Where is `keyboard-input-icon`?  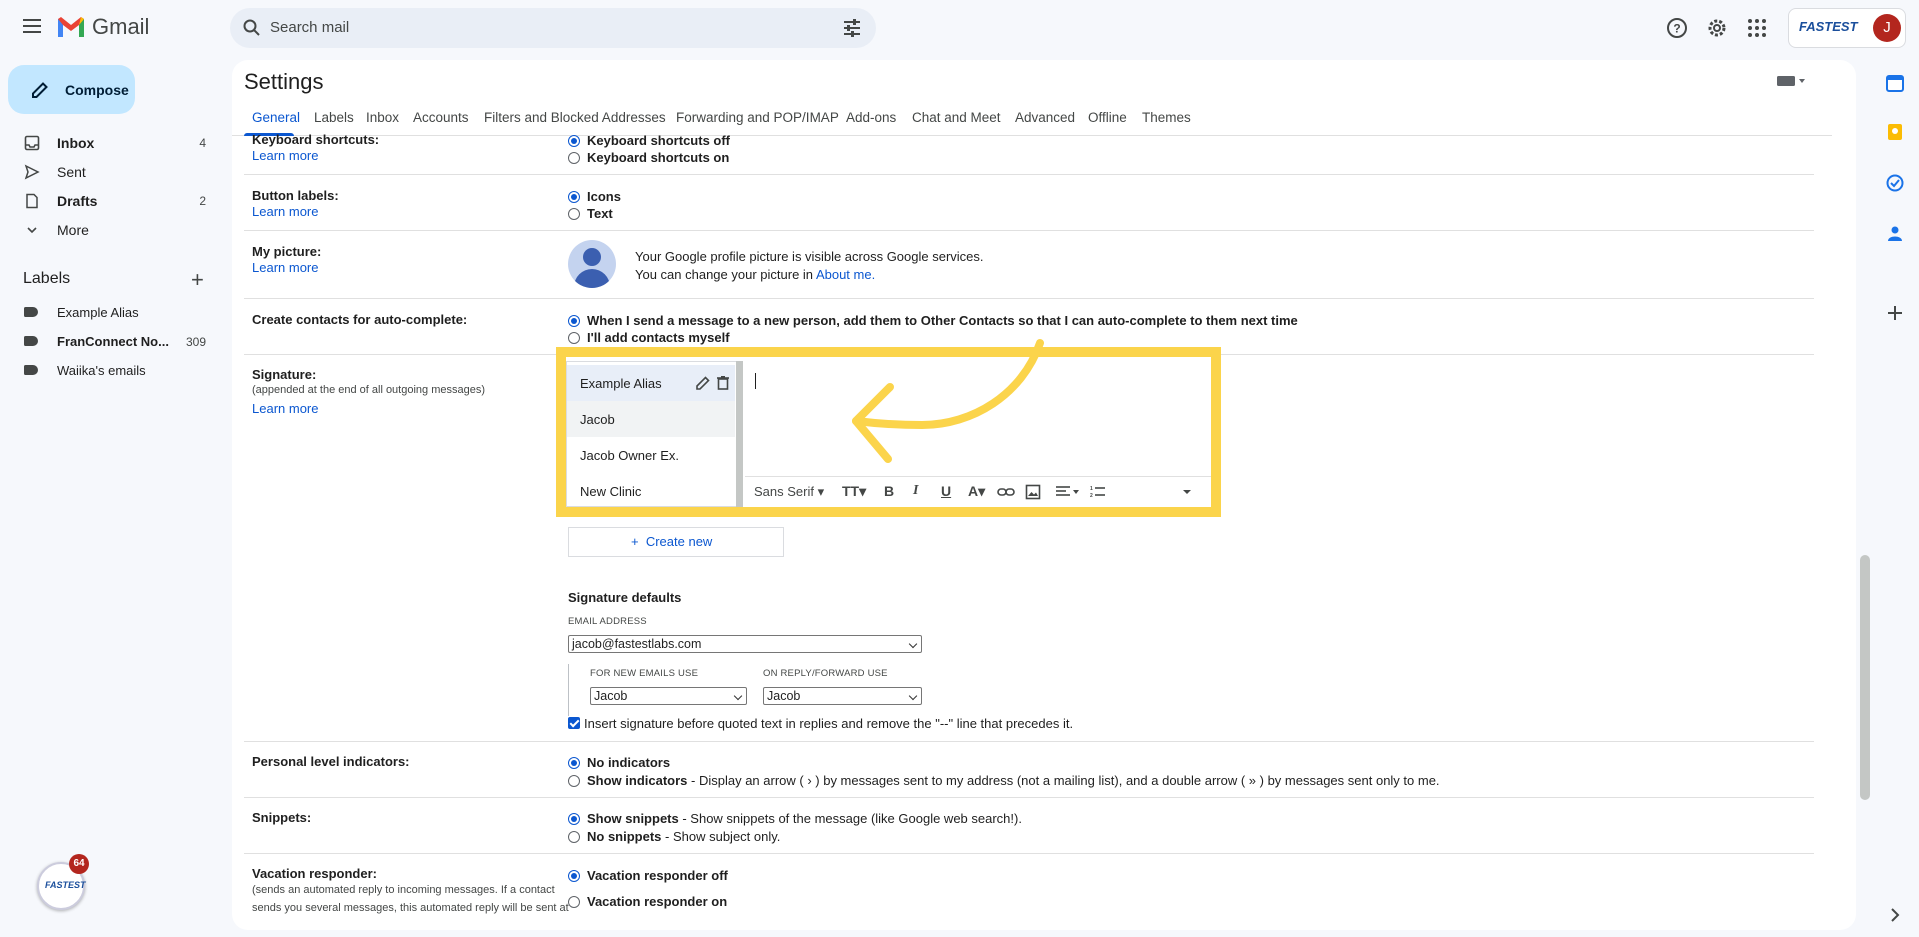
keyboard-input-icon is located at coordinates (1791, 81).